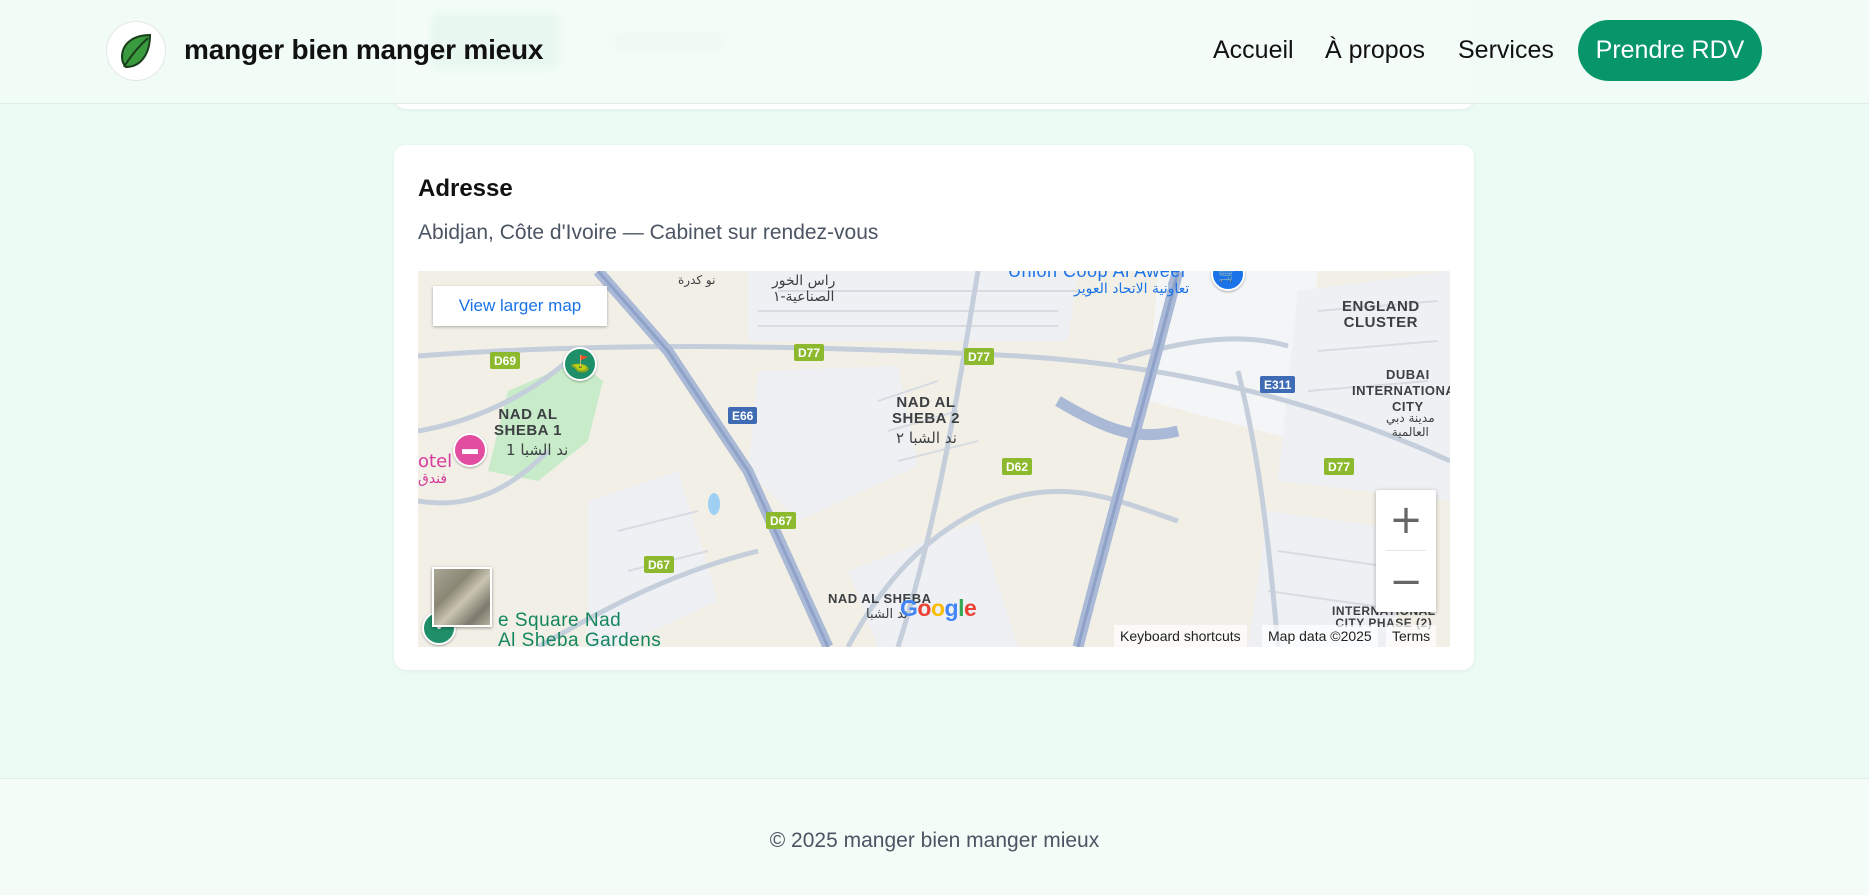 This screenshot has width=1869, height=895. I want to click on footer-copyright: © 2025 manger bien manger mieux, so click(934, 840).